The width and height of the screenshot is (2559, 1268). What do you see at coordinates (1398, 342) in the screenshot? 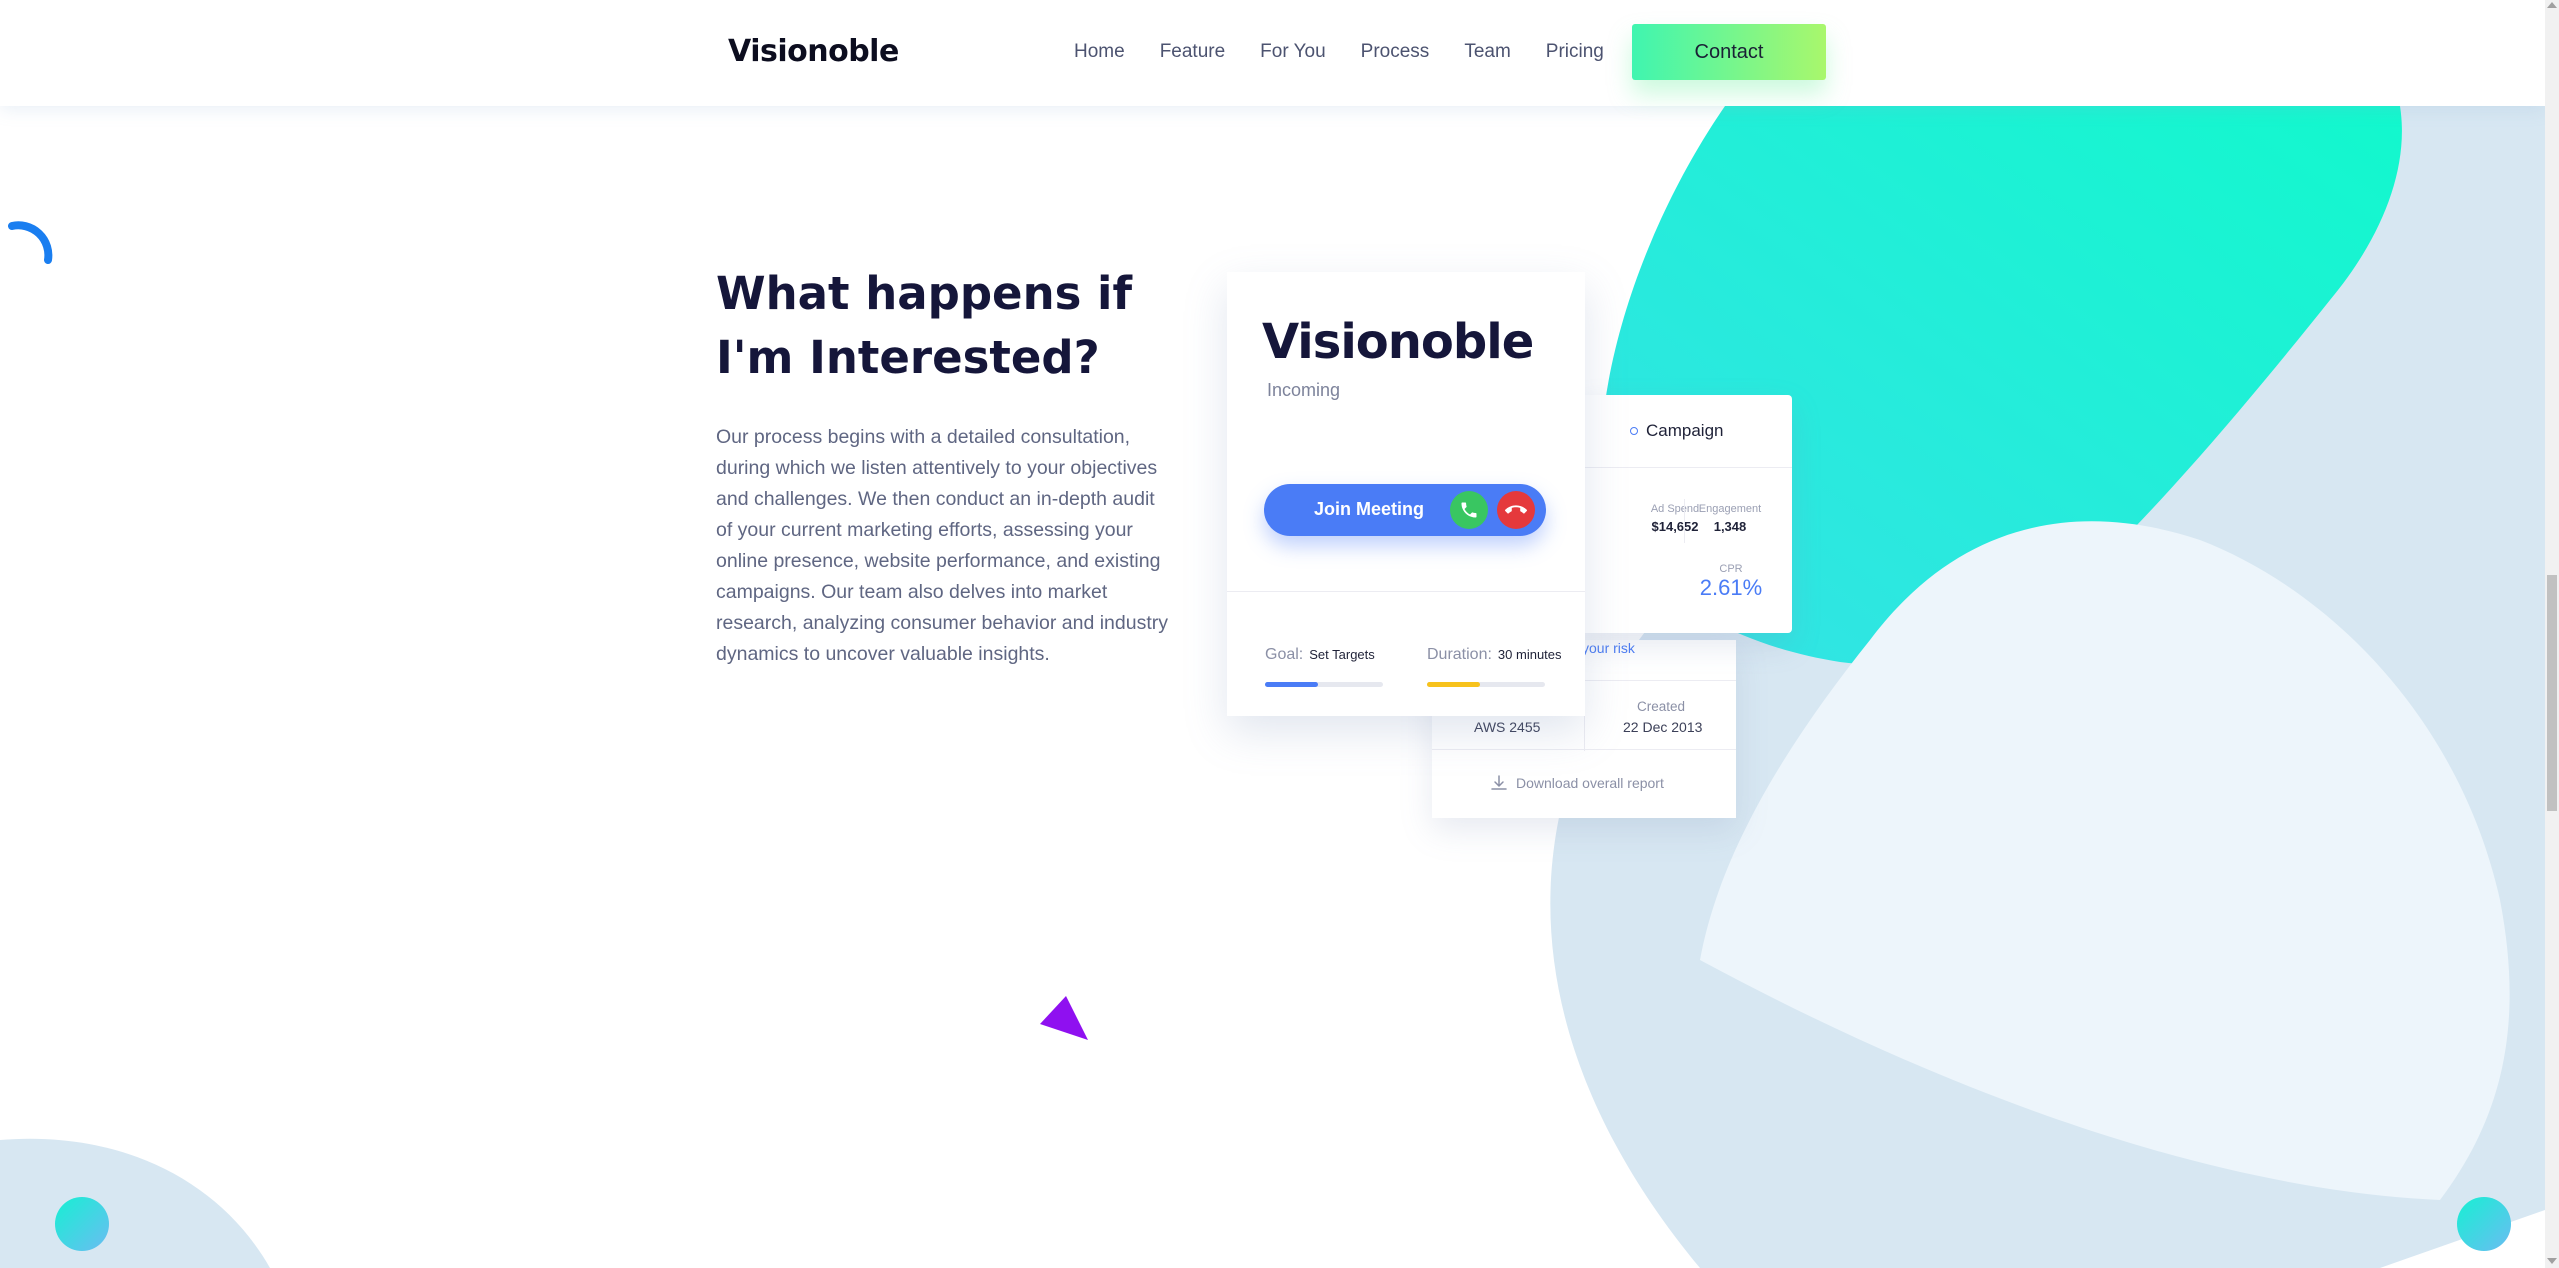
I see `meeting-card-title: Visionoble` at bounding box center [1398, 342].